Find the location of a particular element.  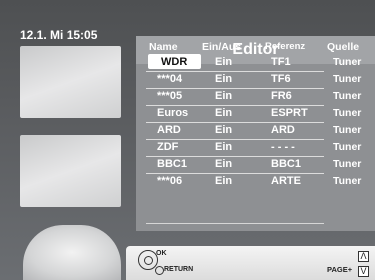

channel-row: BBC1 Ein BBC1 Tuner is located at coordinates (253, 163).